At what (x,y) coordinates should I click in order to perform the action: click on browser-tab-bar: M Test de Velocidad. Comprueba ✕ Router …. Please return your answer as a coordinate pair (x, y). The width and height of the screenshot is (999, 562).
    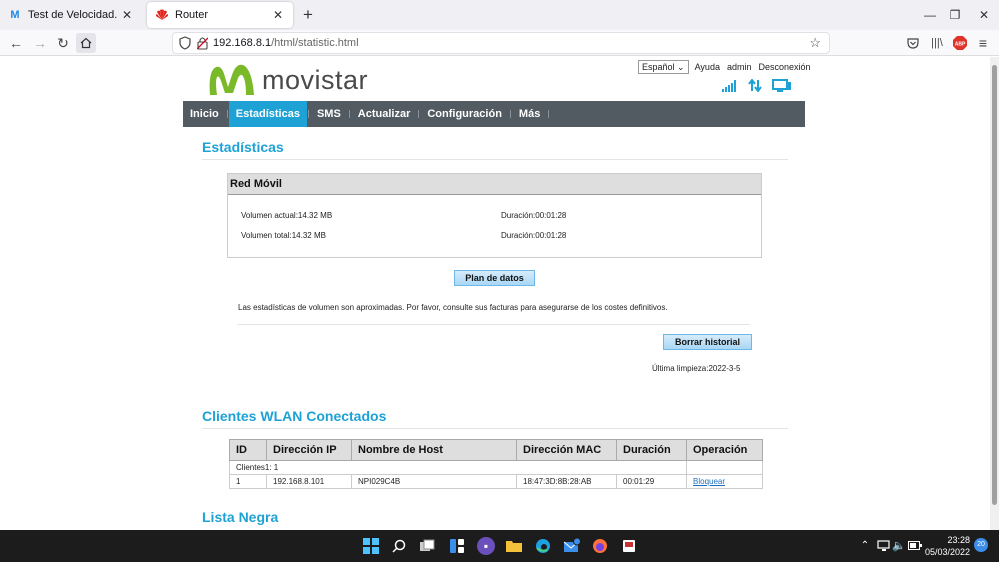
    Looking at the image, I should click on (499, 15).